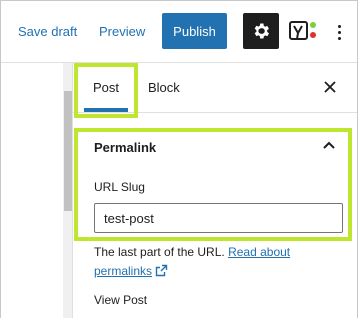  What do you see at coordinates (121, 300) in the screenshot?
I see `view-post-label: View Post` at bounding box center [121, 300].